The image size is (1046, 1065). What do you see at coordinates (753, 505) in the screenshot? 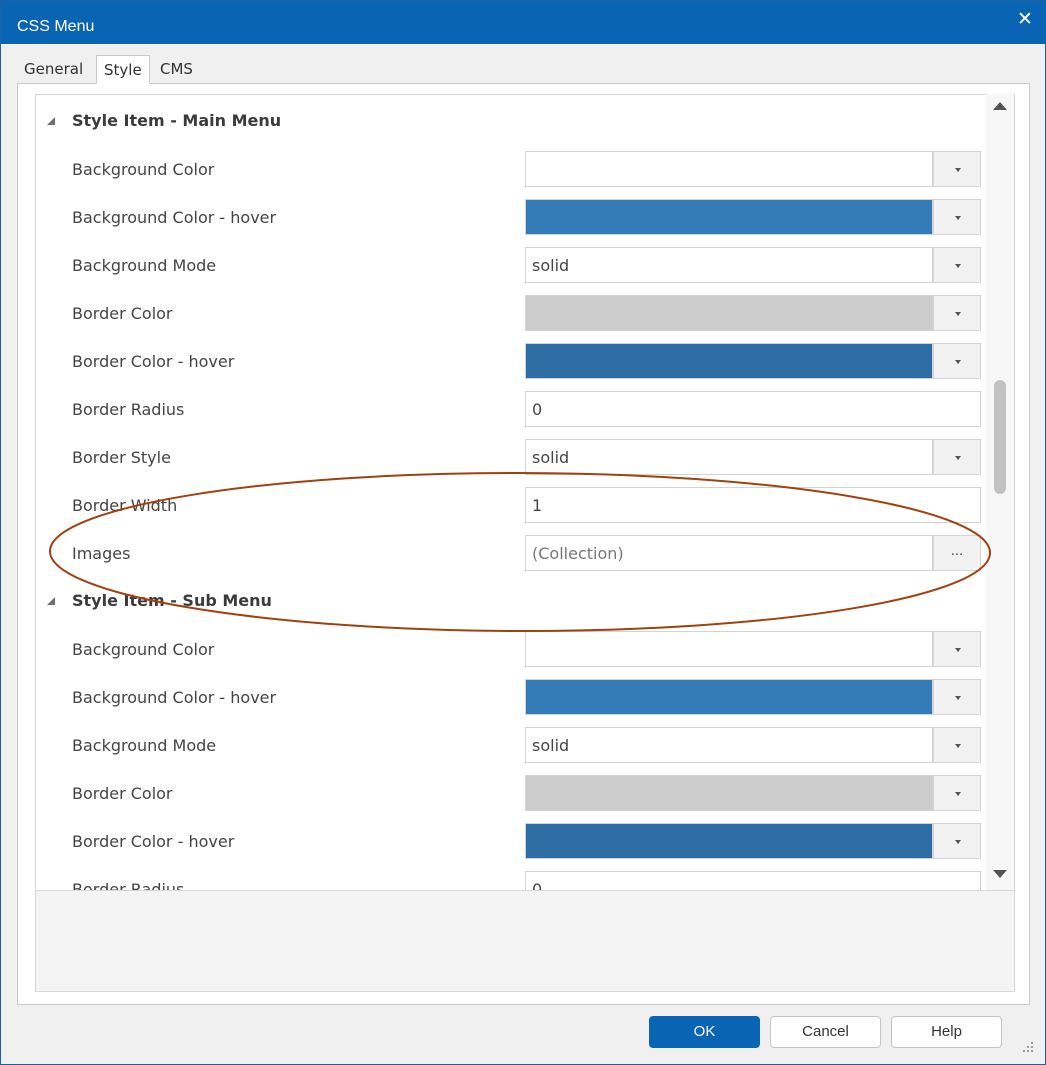
I see `property-value-field: 1` at bounding box center [753, 505].